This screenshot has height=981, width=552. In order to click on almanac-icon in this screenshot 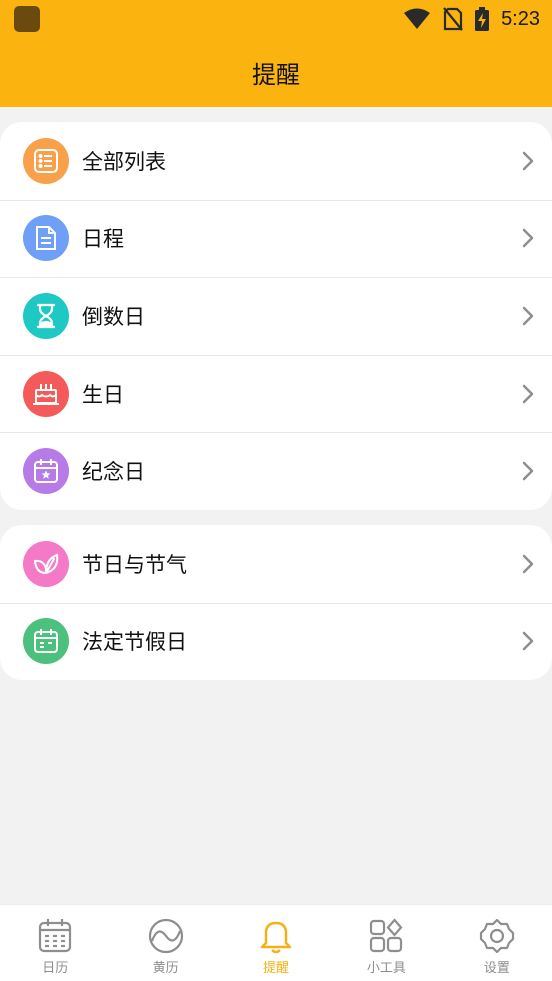, I will do `click(165, 936)`.